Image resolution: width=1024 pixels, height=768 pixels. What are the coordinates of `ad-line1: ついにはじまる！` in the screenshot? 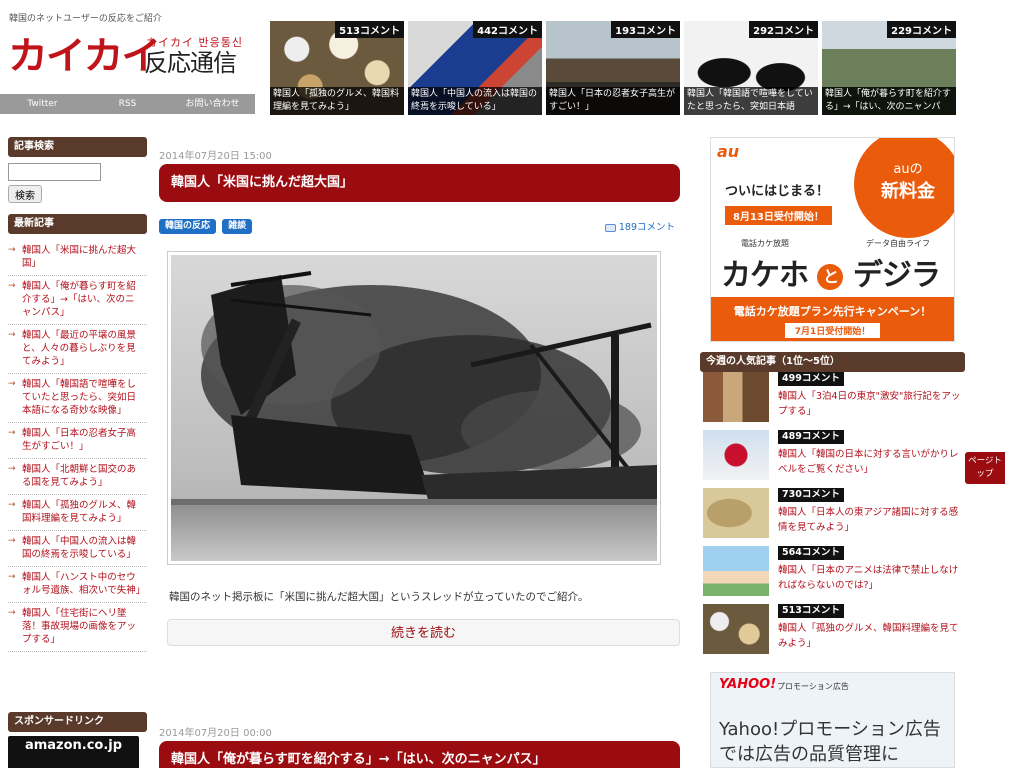 It's located at (777, 191).